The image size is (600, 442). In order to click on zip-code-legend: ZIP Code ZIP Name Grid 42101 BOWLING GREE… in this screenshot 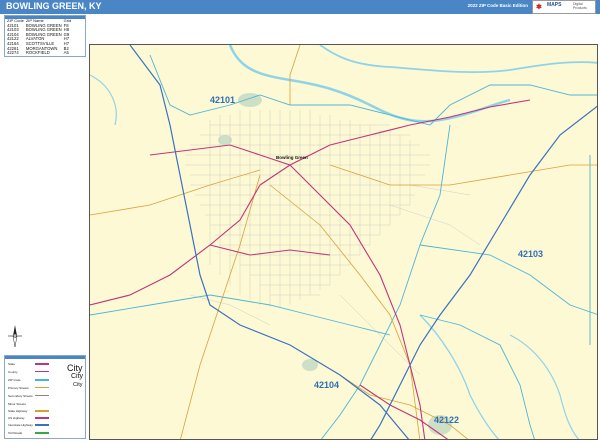, I will do `click(45, 36)`.